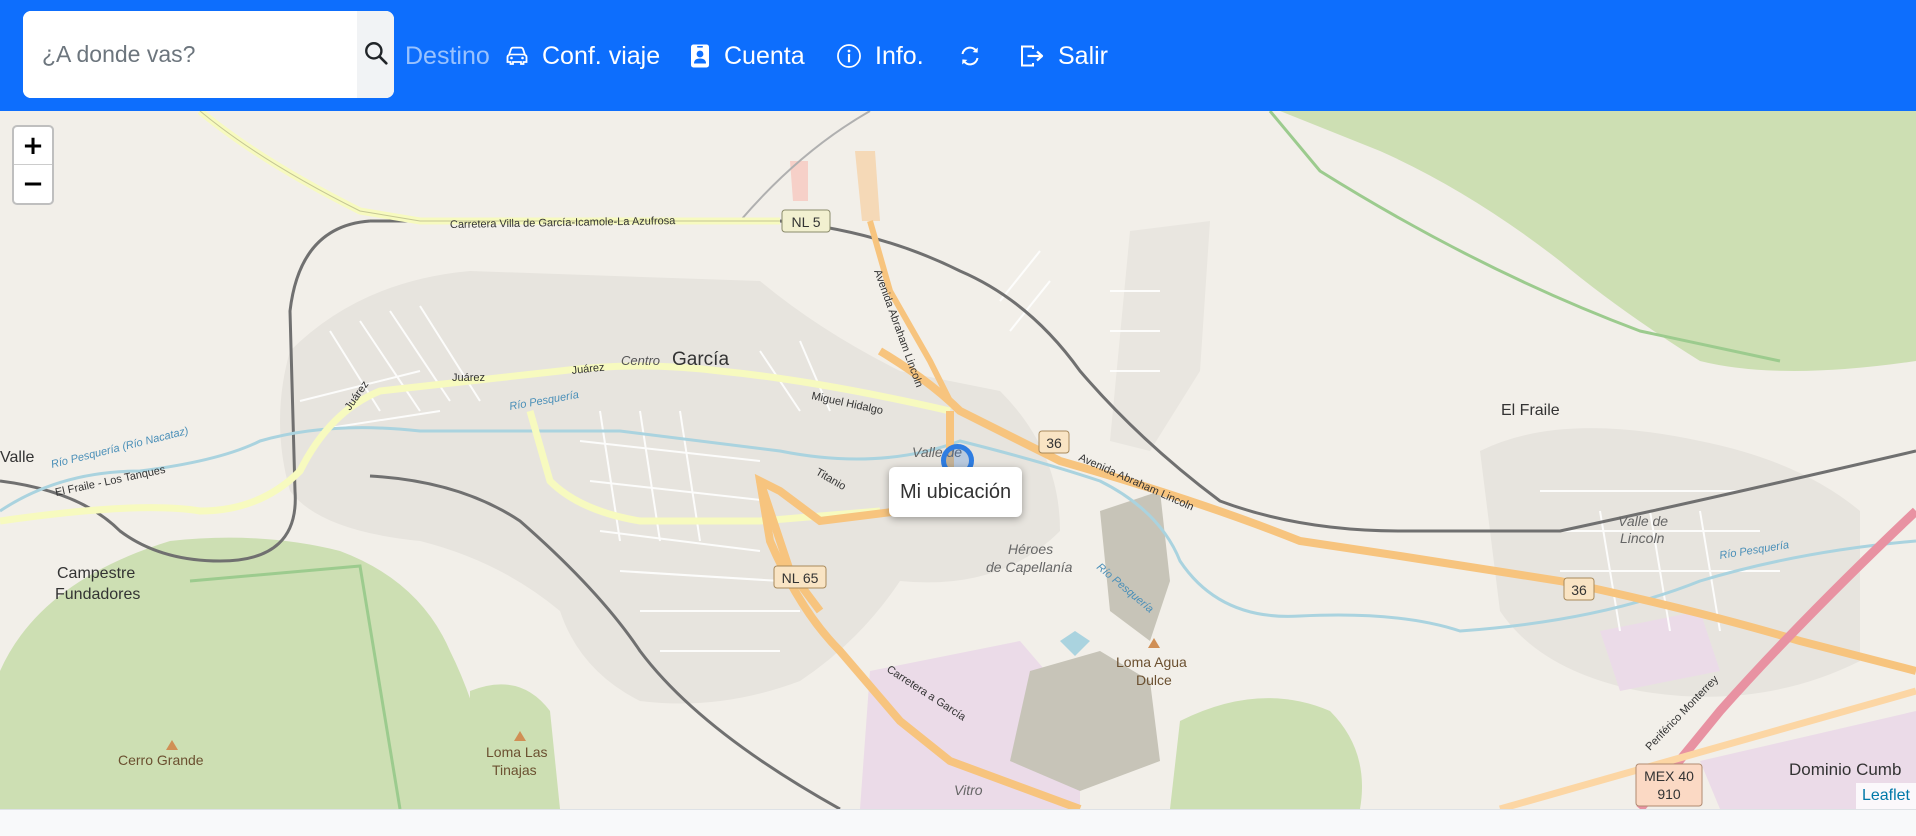 This screenshot has height=836, width=1916. What do you see at coordinates (899, 55) in the screenshot?
I see `nav-info-label: Info.` at bounding box center [899, 55].